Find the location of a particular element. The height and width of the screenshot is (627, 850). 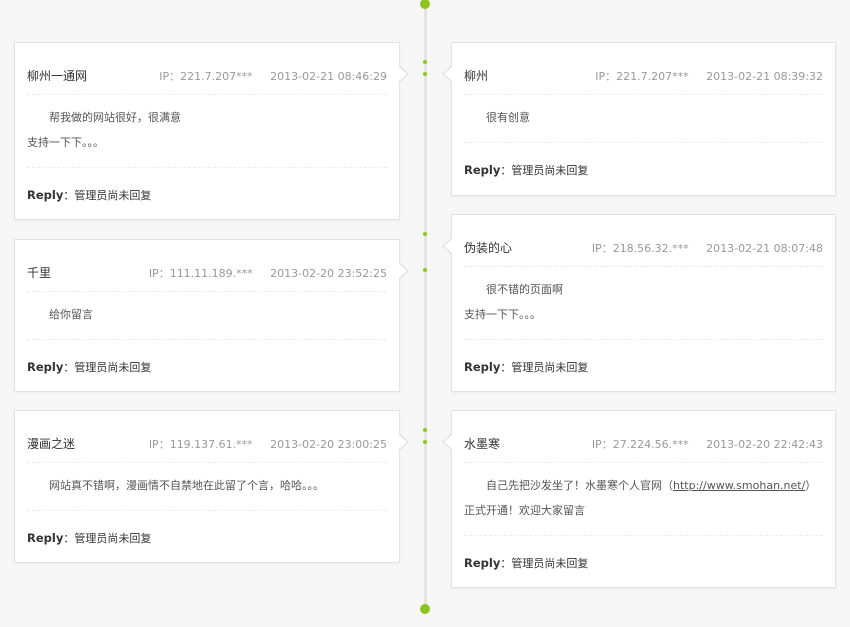

message-header: 千里 IP：111.11.189.*** 2013-02-20 23:52:25 is located at coordinates (207, 273).